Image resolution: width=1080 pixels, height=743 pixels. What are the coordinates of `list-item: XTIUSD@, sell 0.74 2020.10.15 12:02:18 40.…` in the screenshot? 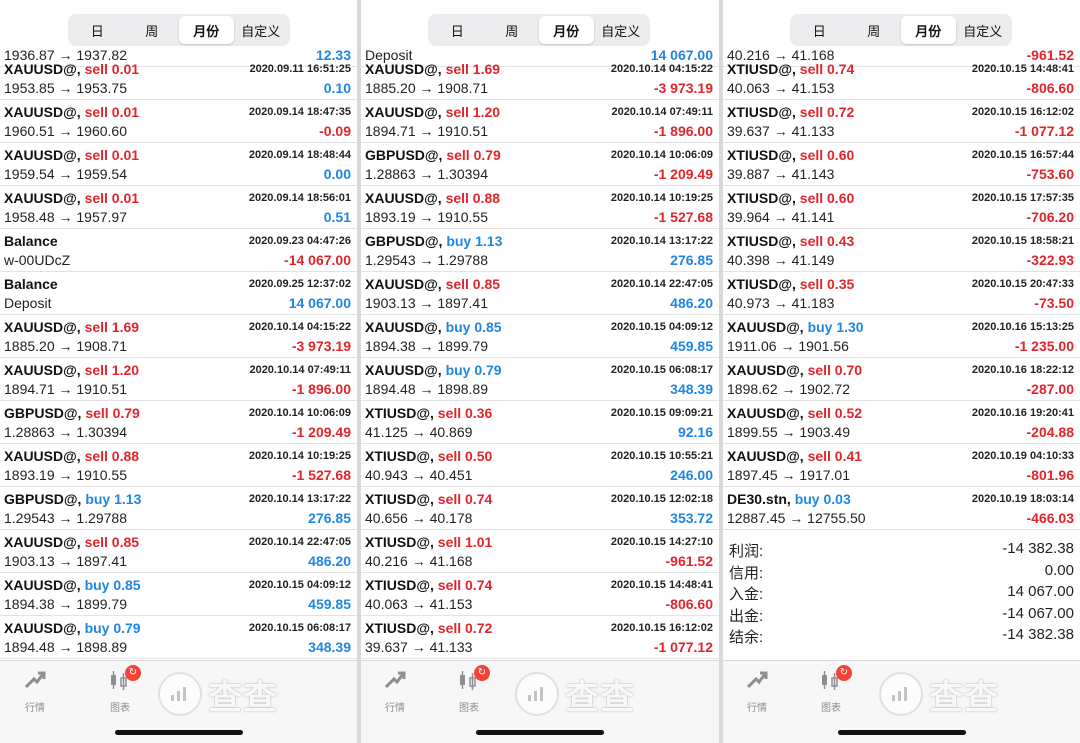 It's located at (540, 508).